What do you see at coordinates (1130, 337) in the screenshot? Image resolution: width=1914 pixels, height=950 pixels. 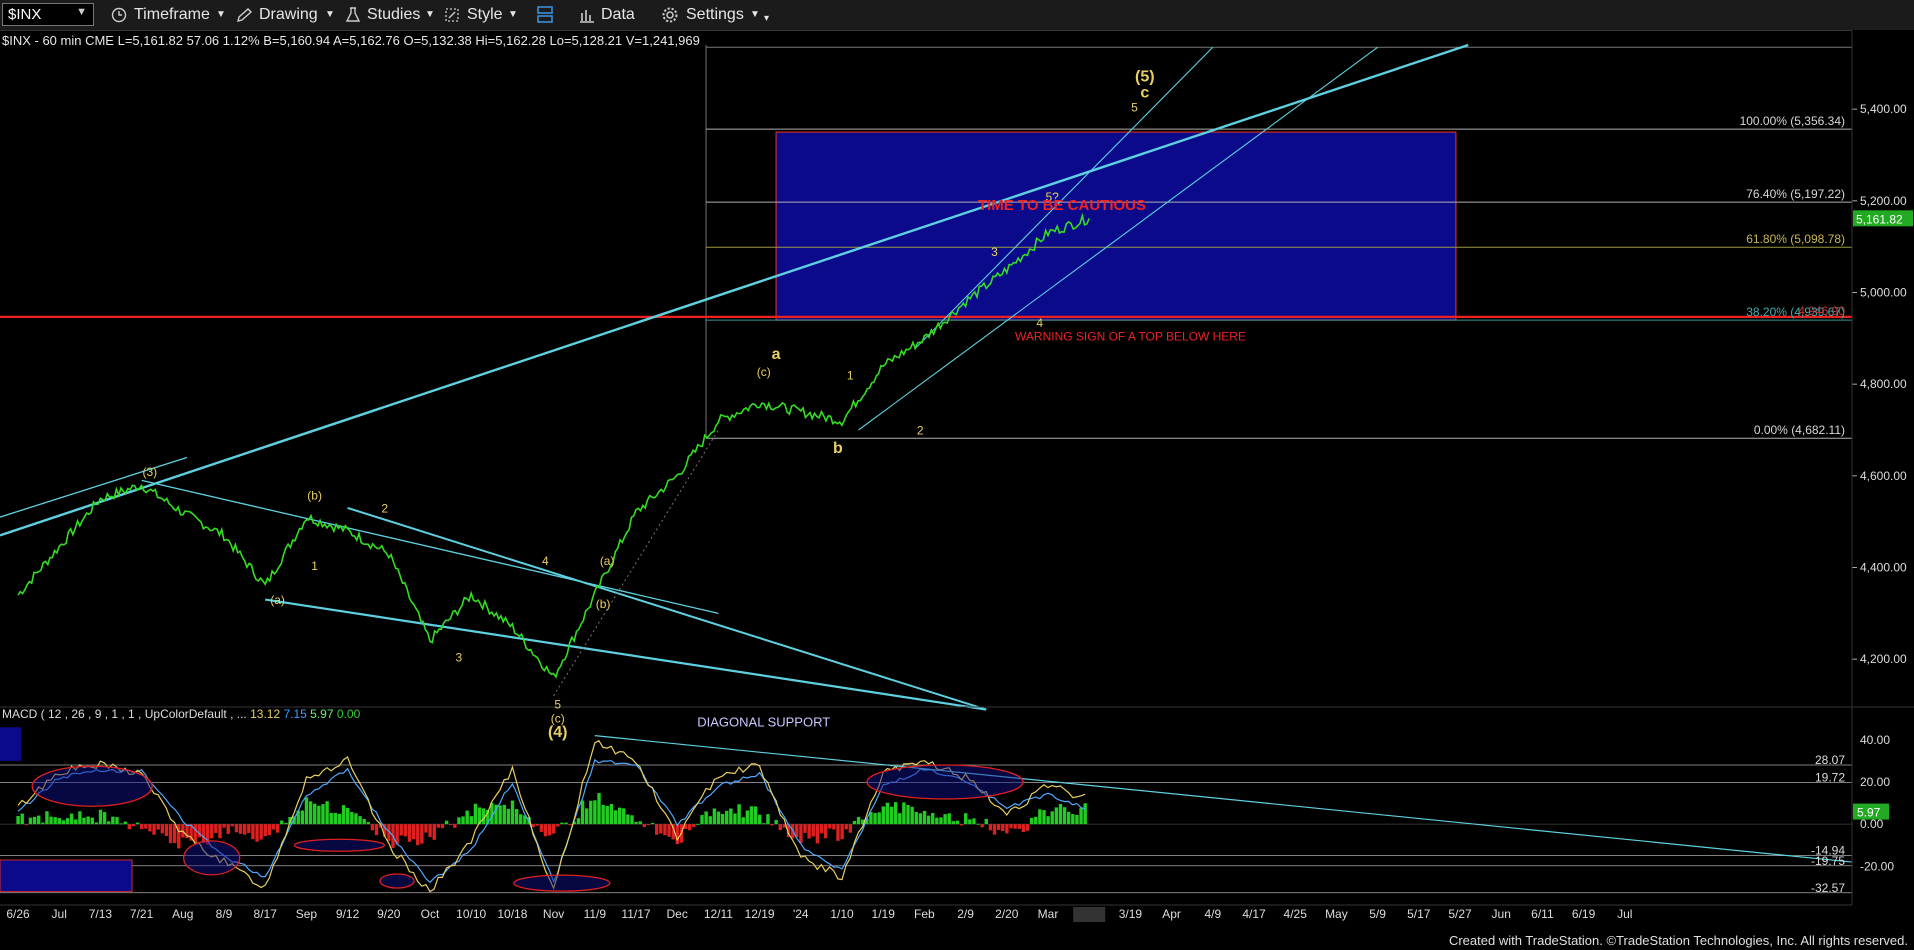 I see `warning-annotation: WARNING SIGN OF A TOP BELOW HERE` at bounding box center [1130, 337].